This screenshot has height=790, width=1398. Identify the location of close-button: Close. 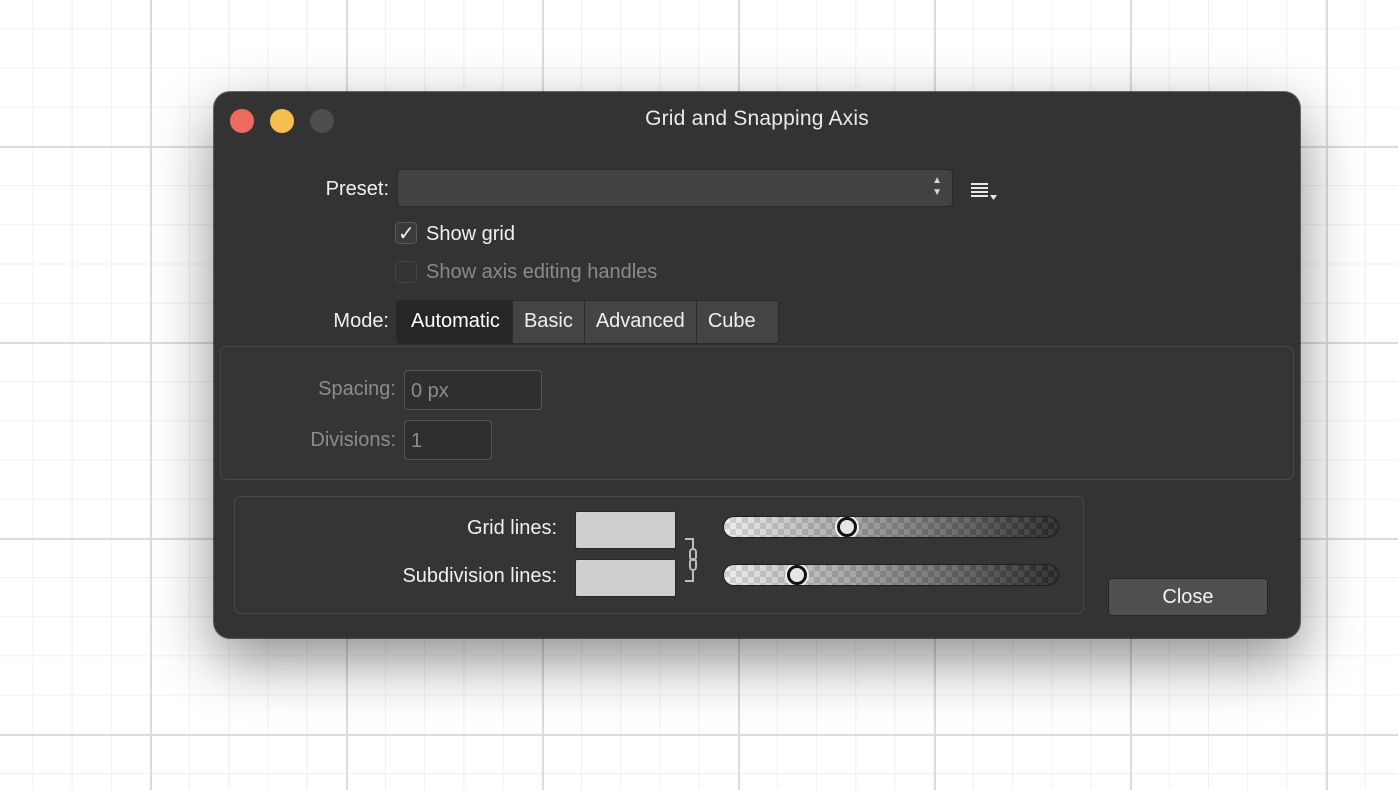
(1188, 597).